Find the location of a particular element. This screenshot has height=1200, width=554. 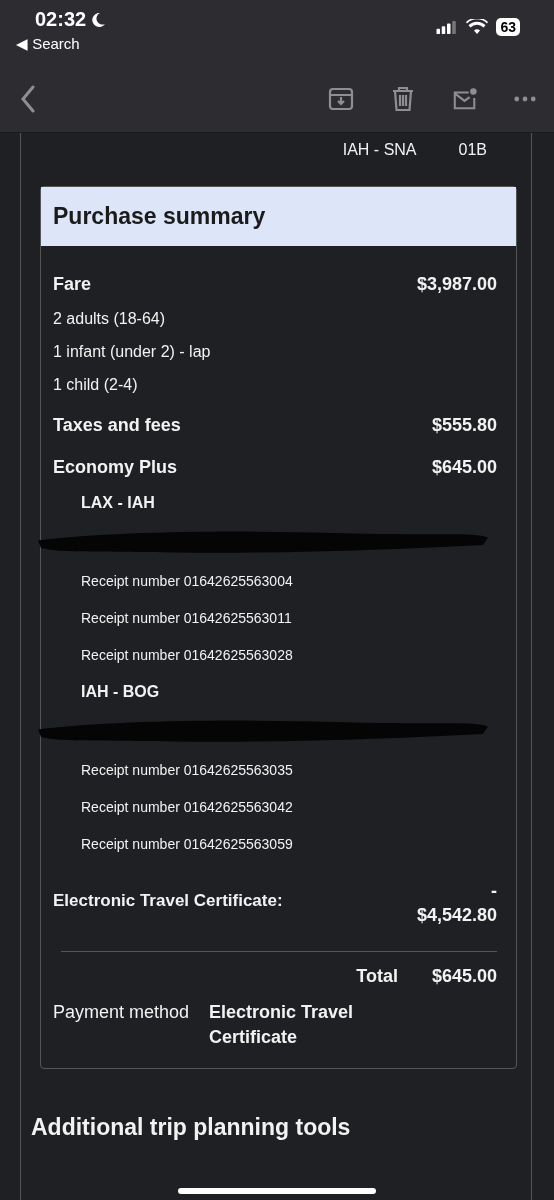

charge-amount: $555.80 is located at coordinates (464, 425).